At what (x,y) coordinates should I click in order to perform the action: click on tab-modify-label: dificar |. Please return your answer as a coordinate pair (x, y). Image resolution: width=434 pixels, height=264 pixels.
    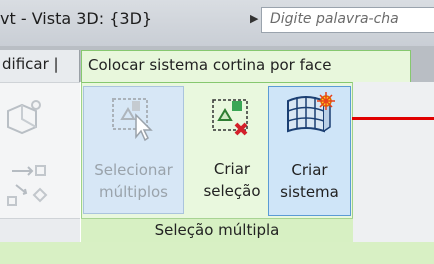
    Looking at the image, I should click on (30, 64).